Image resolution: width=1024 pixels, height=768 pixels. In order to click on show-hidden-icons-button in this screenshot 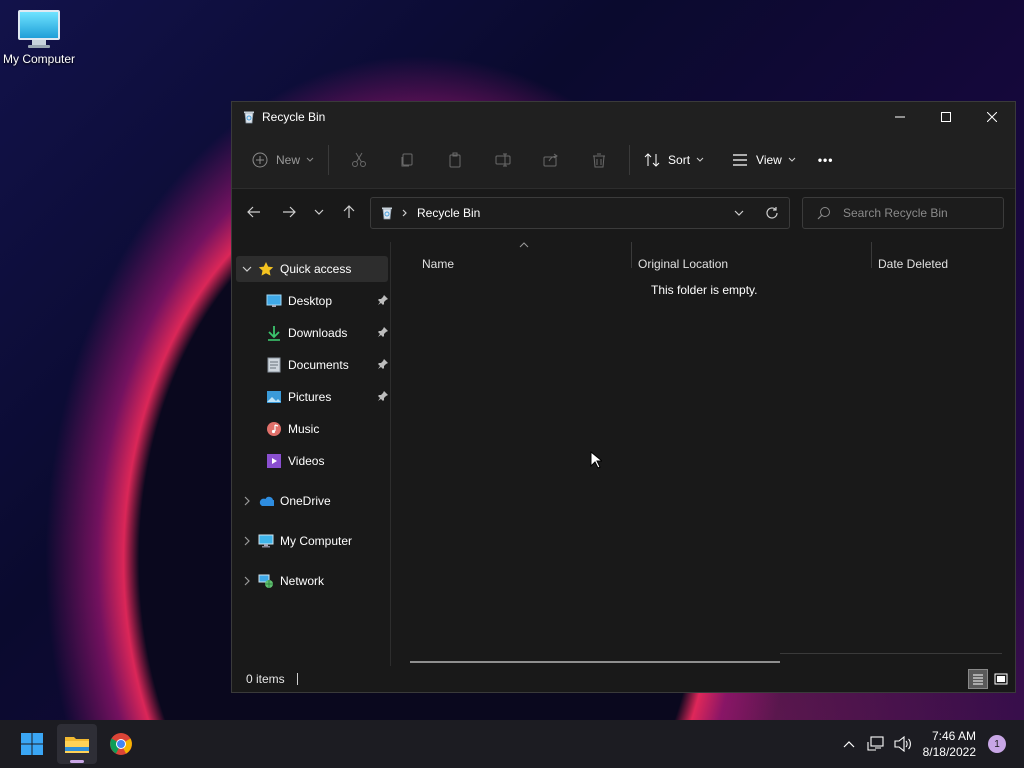, I will do `click(849, 744)`.